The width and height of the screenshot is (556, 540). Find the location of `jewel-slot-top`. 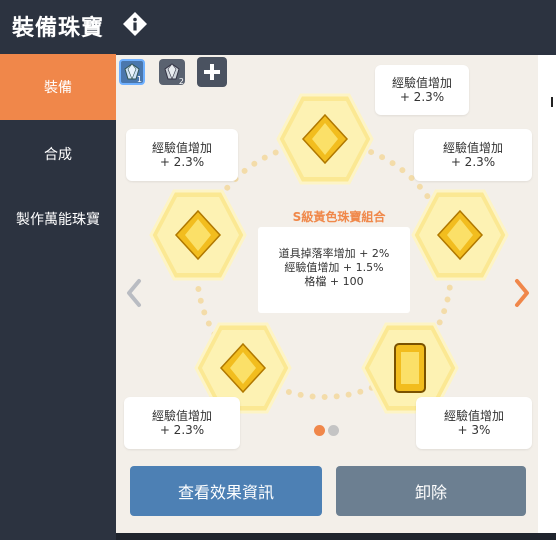

jewel-slot-top is located at coordinates (325, 139).